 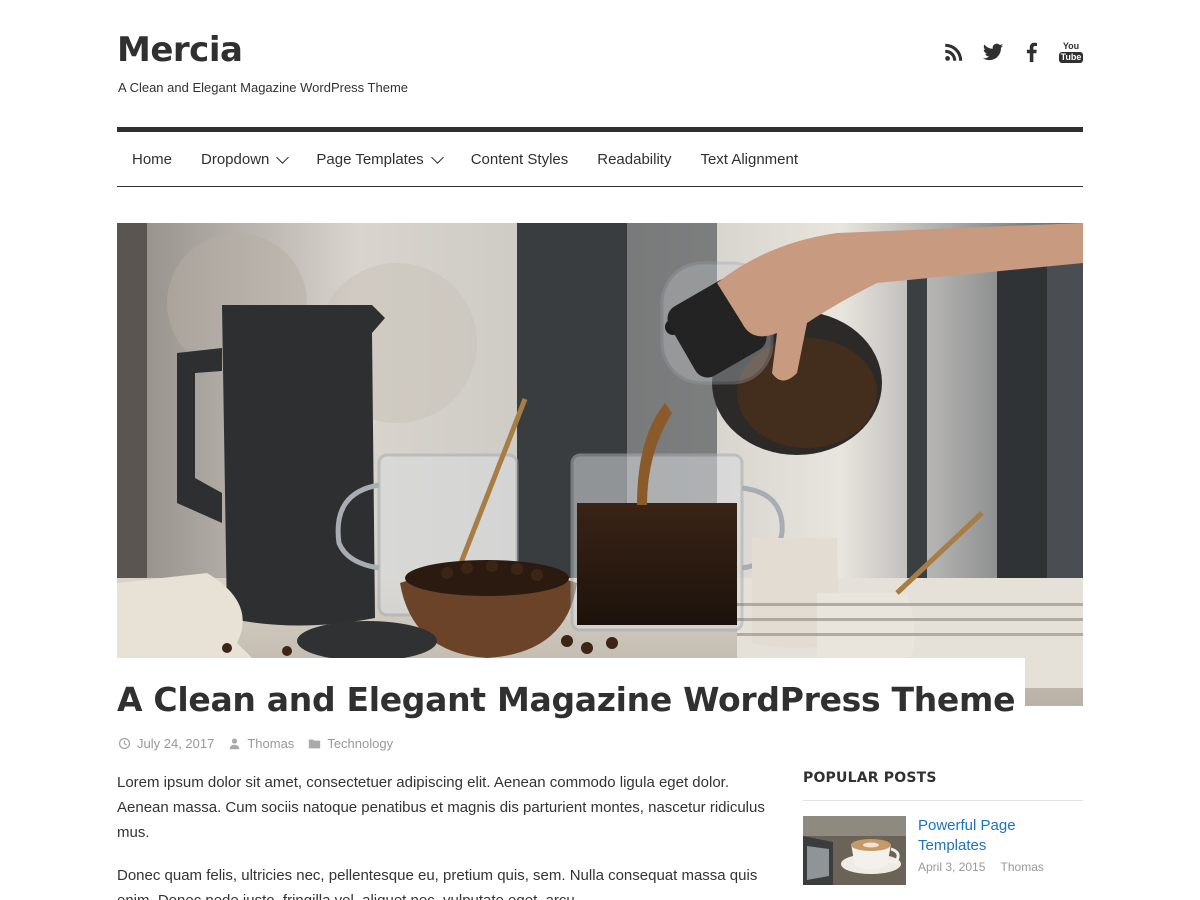 I want to click on youtube-icon: You Tube, so click(x=1071, y=52).